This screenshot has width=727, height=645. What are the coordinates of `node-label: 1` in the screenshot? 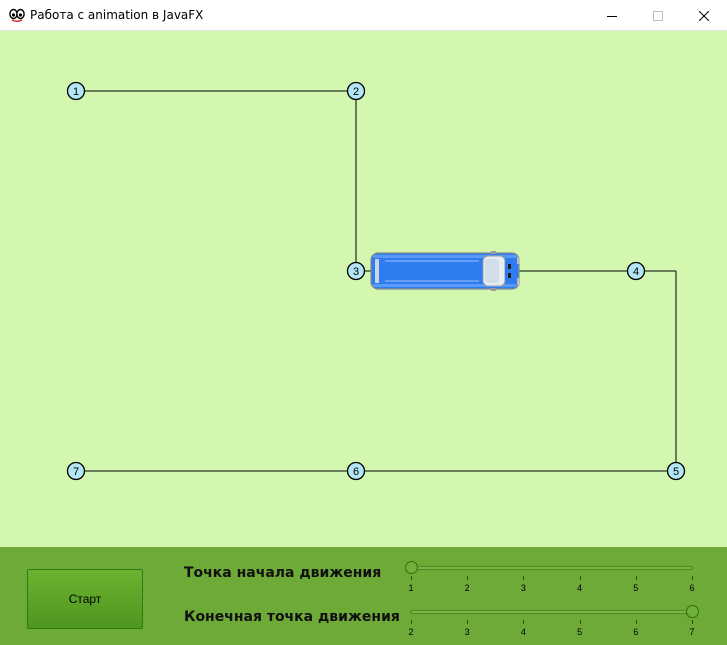 It's located at (76, 92).